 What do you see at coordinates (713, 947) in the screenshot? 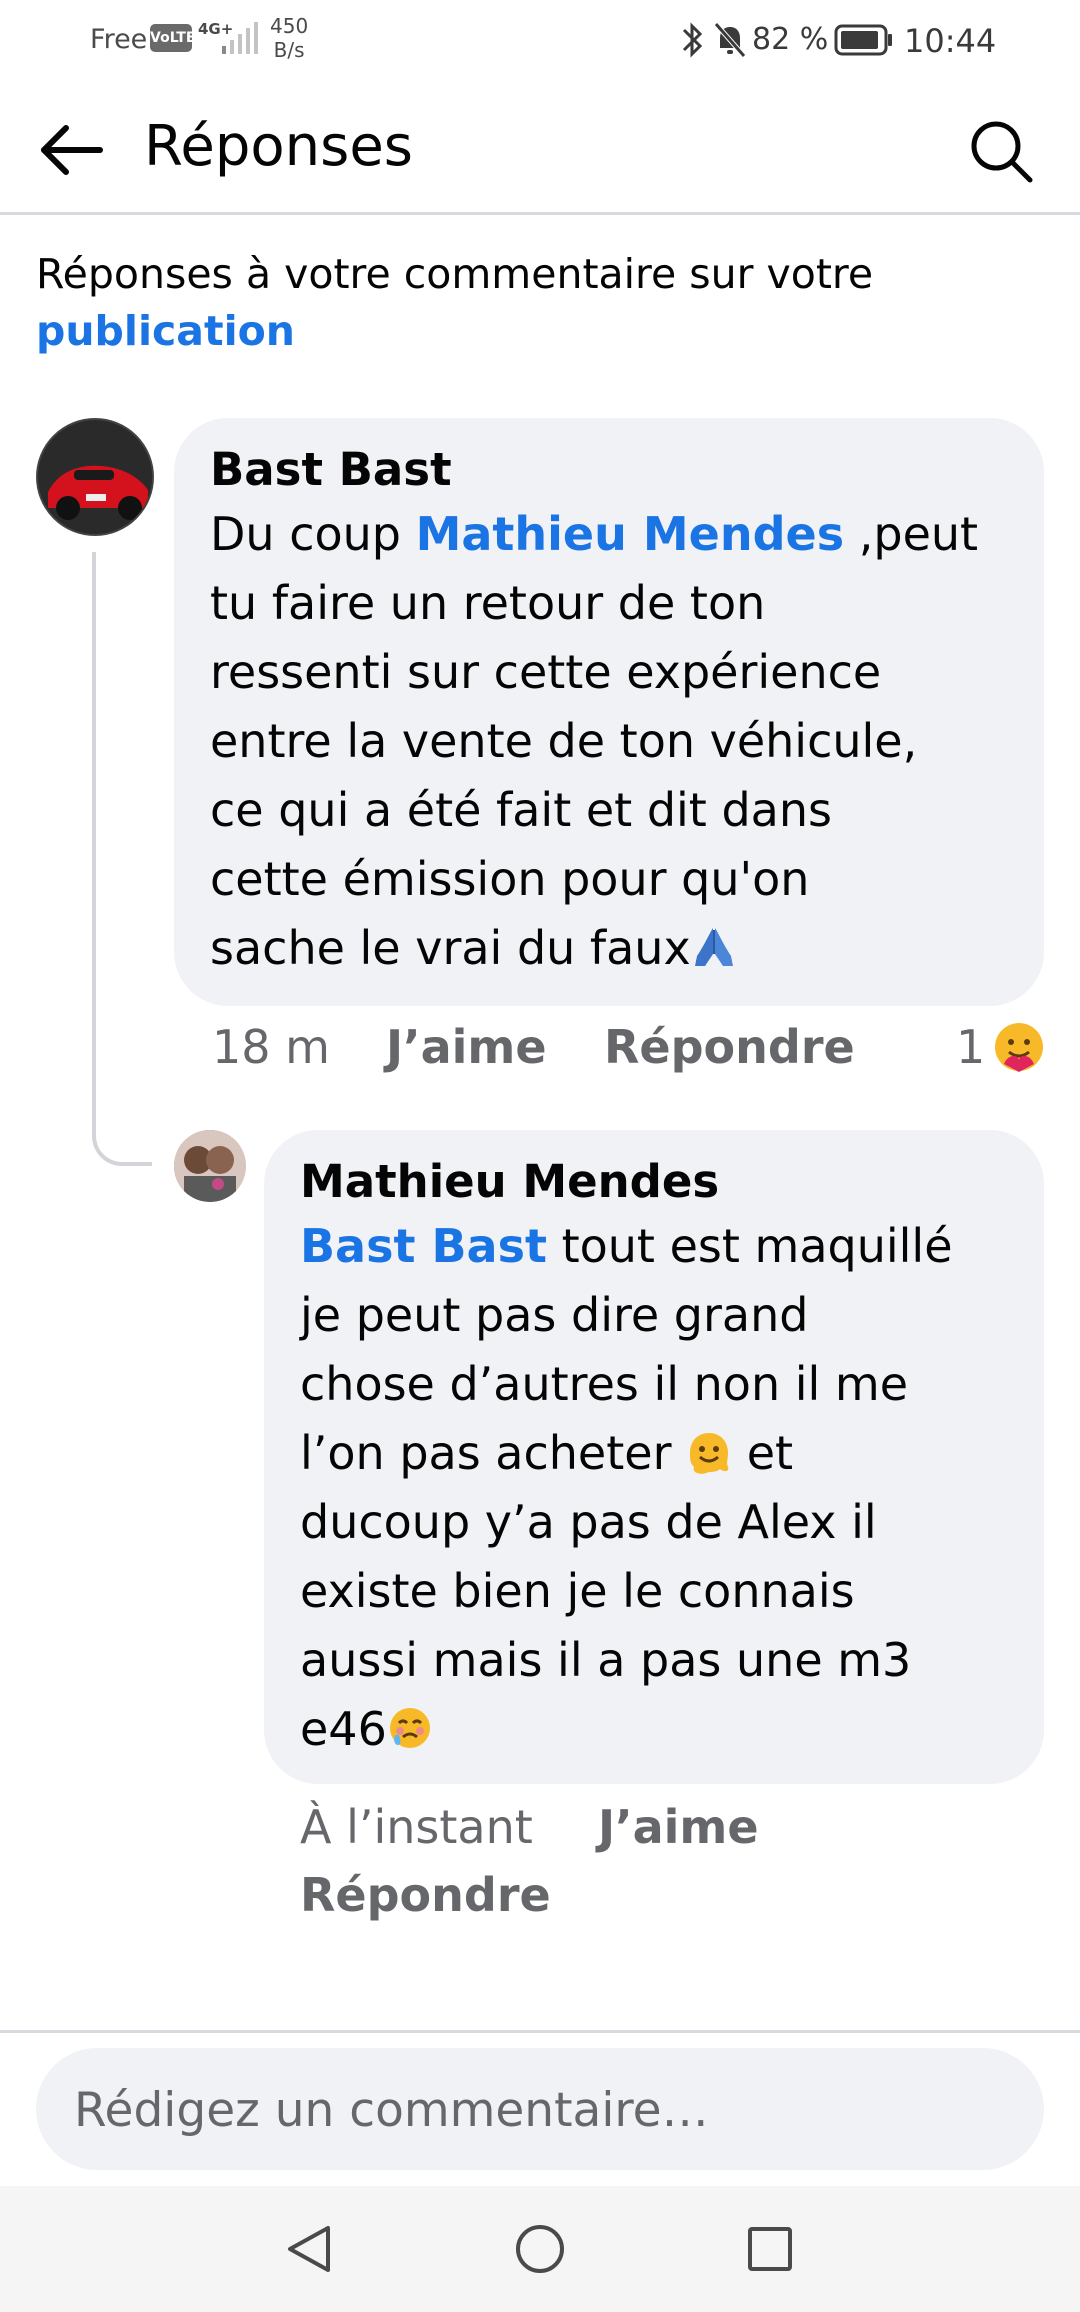
I see `folded-hands-emoji` at bounding box center [713, 947].